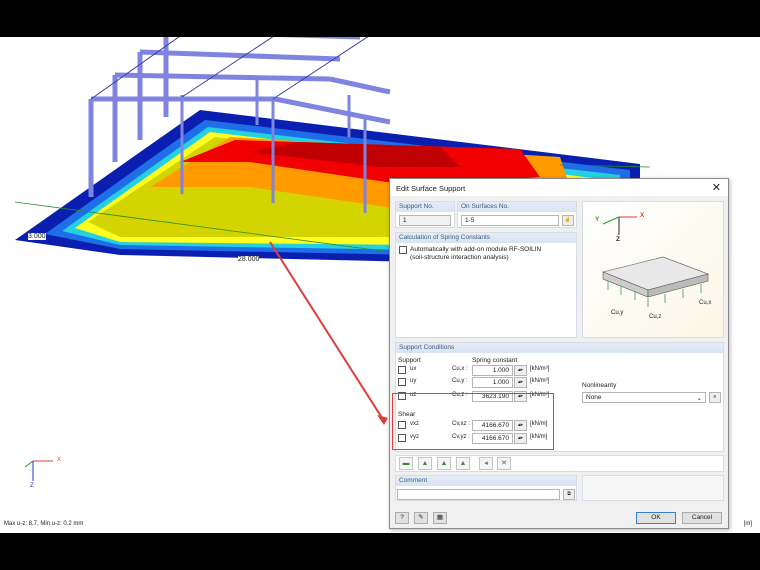  Describe the element at coordinates (510, 220) in the screenshot. I see `on-surfaces-field: 1-5` at that location.